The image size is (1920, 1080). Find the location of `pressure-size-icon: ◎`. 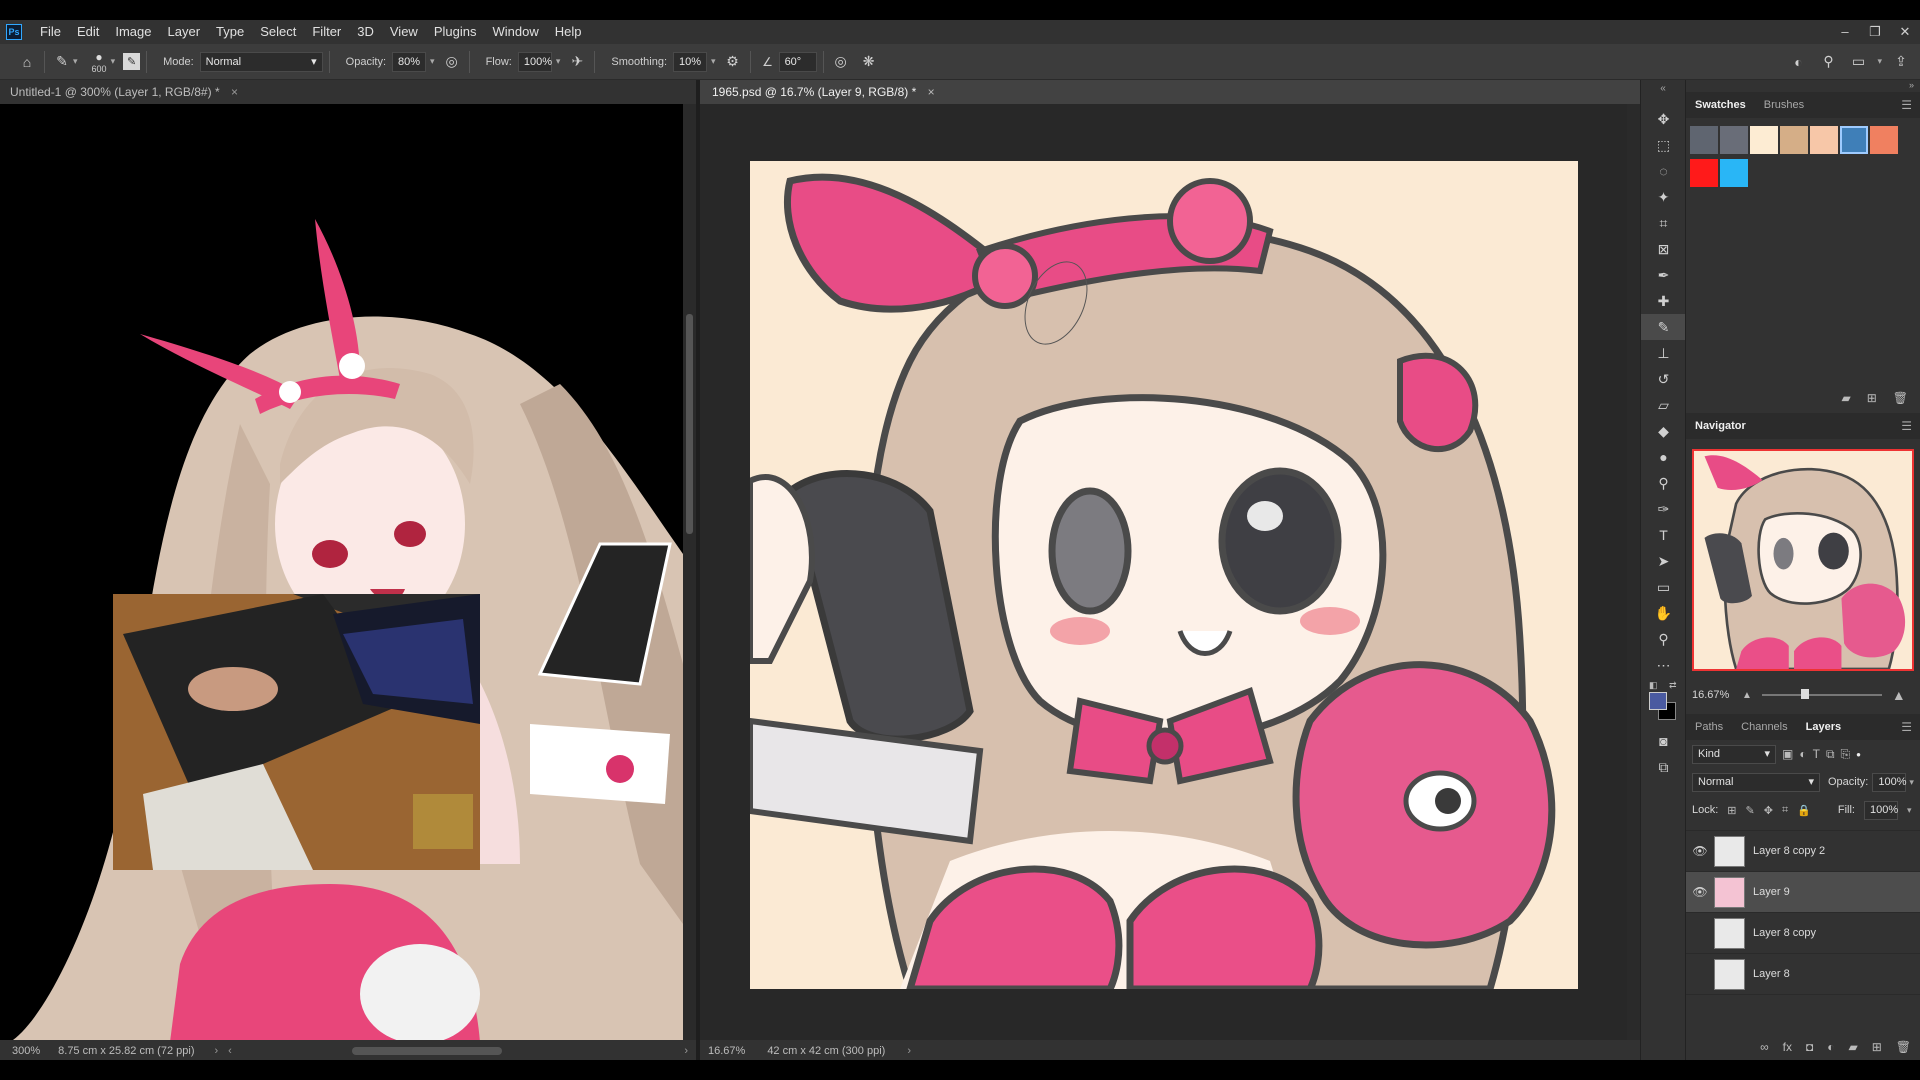

pressure-size-icon: ◎ is located at coordinates (841, 62).